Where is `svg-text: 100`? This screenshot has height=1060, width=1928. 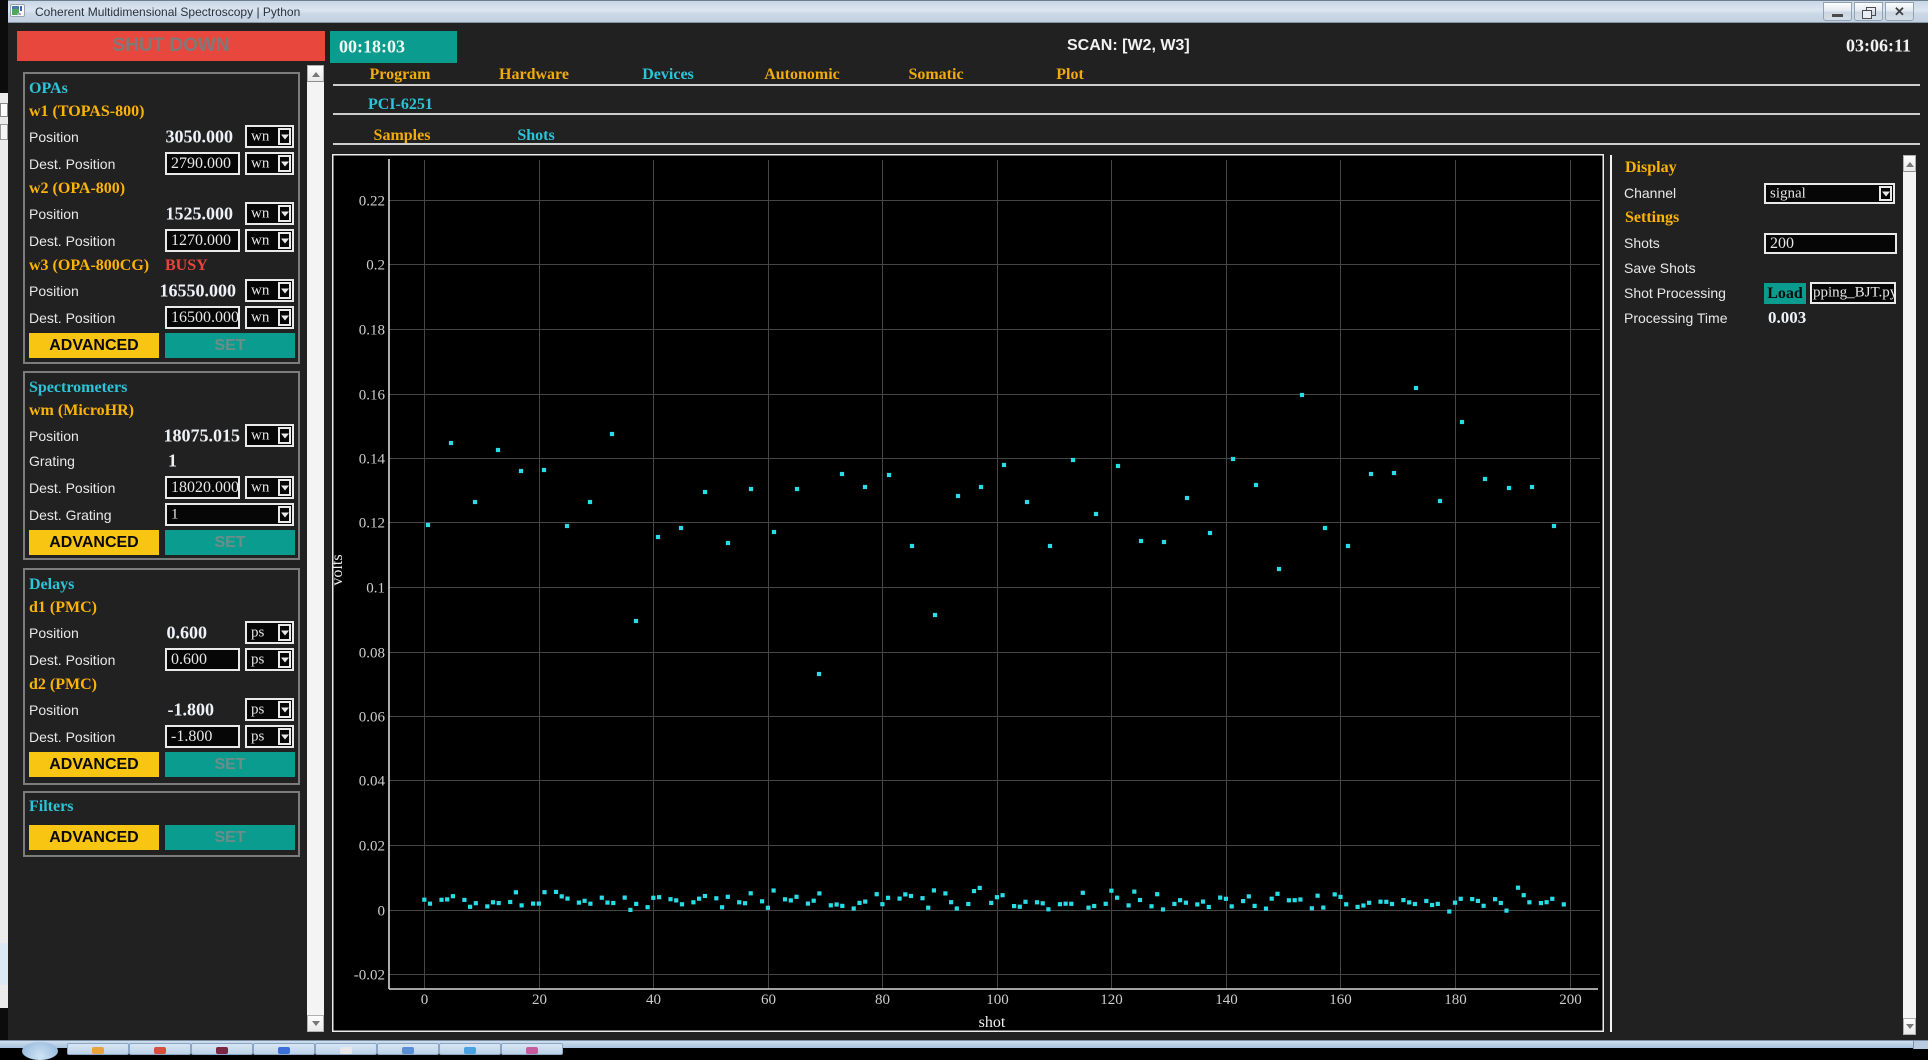
svg-text: 100 is located at coordinates (997, 1000).